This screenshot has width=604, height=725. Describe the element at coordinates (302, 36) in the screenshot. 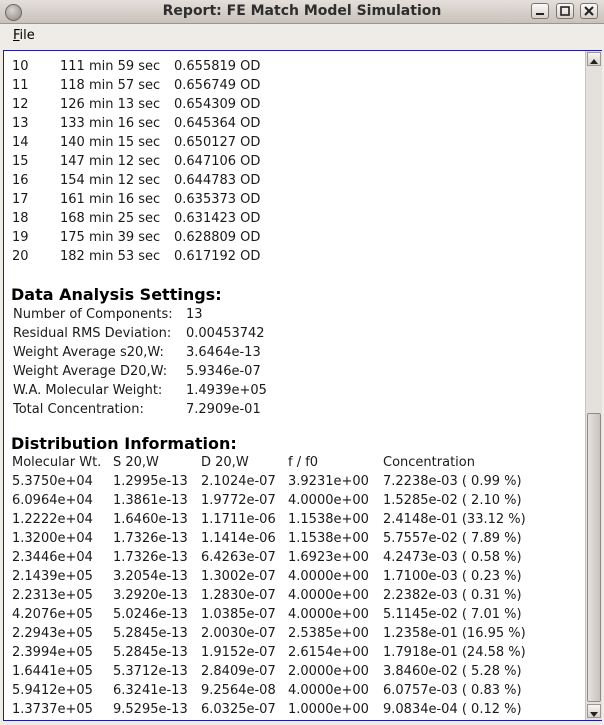

I see `menu-bar: File` at that location.